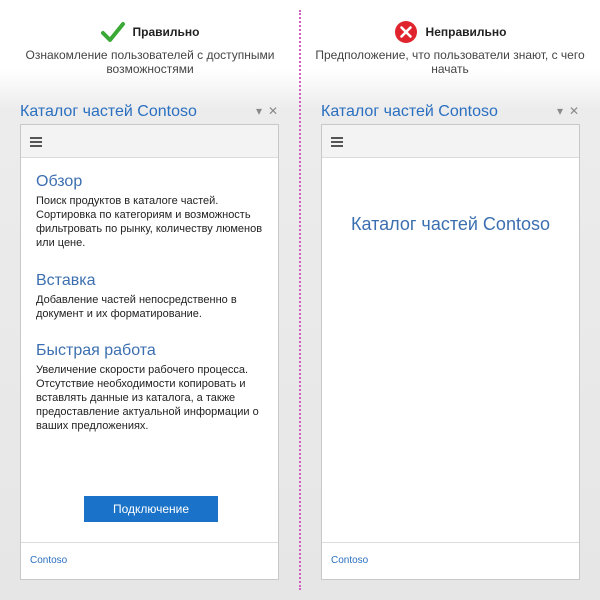  What do you see at coordinates (112, 32) in the screenshot?
I see `checkmark-icon` at bounding box center [112, 32].